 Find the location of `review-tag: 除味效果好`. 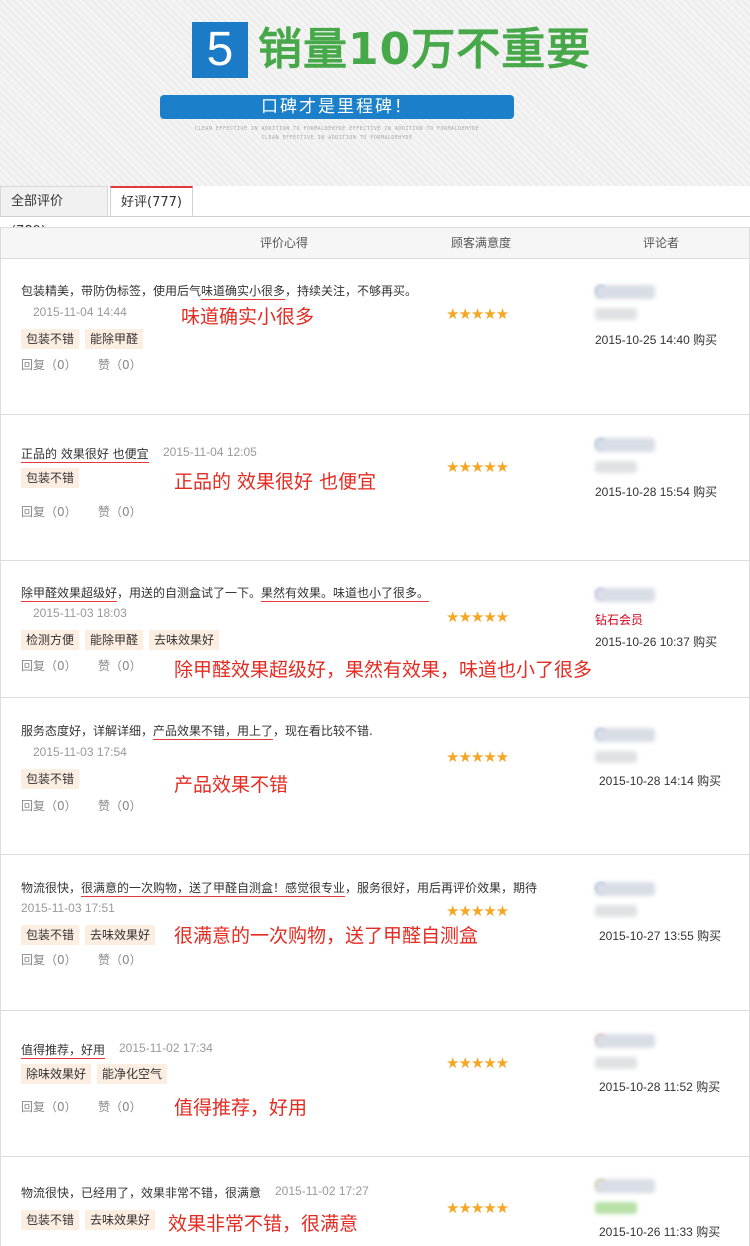

review-tag: 除味效果好 is located at coordinates (56, 1074).